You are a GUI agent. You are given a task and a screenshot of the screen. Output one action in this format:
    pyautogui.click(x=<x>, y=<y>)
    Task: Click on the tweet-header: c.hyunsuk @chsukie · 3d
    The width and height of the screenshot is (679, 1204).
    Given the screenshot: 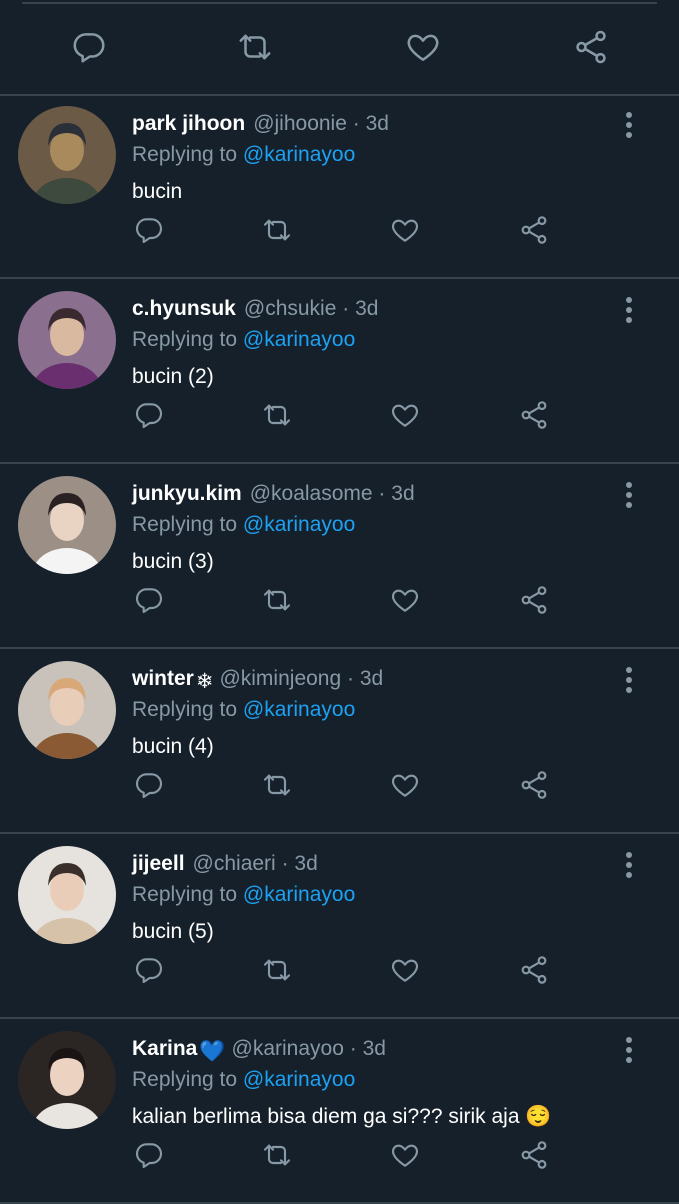 What is the action you would take?
    pyautogui.click(x=370, y=309)
    